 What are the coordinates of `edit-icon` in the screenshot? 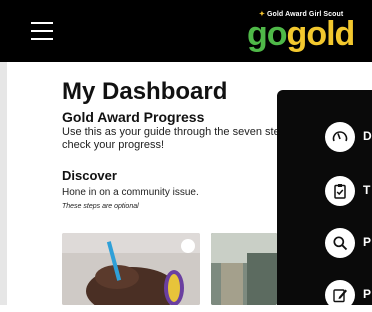 It's located at (340, 295).